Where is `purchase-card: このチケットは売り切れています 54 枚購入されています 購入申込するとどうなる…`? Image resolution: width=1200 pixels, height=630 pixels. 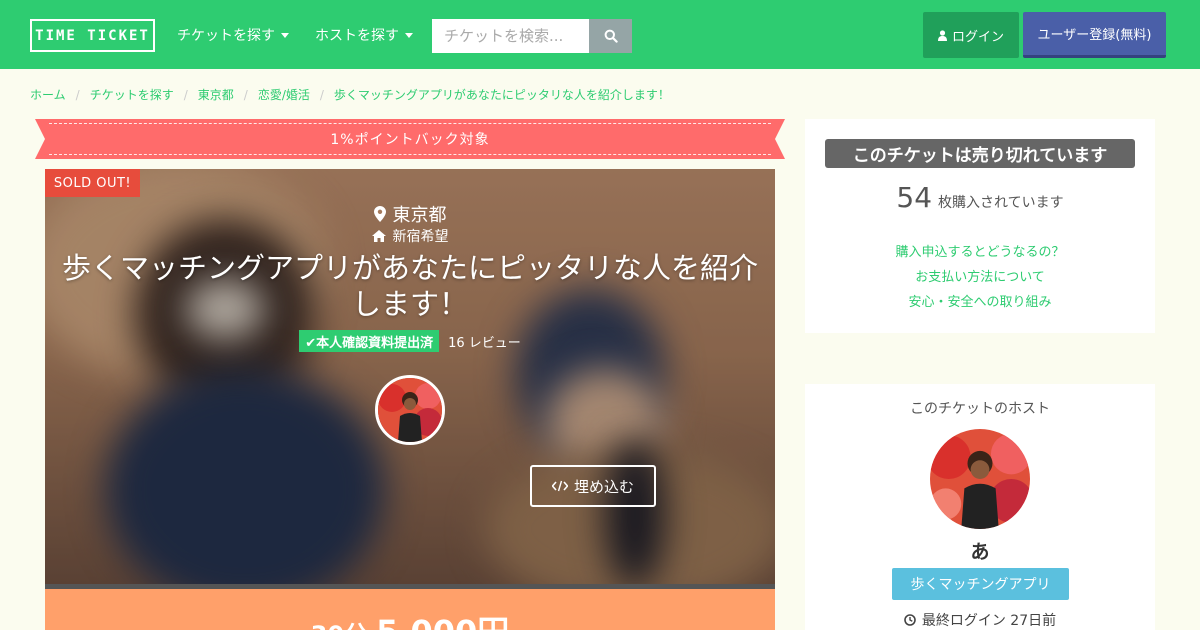 purchase-card: このチケットは売り切れています 54 枚購入されています 購入申込するとどうなる… is located at coordinates (980, 226).